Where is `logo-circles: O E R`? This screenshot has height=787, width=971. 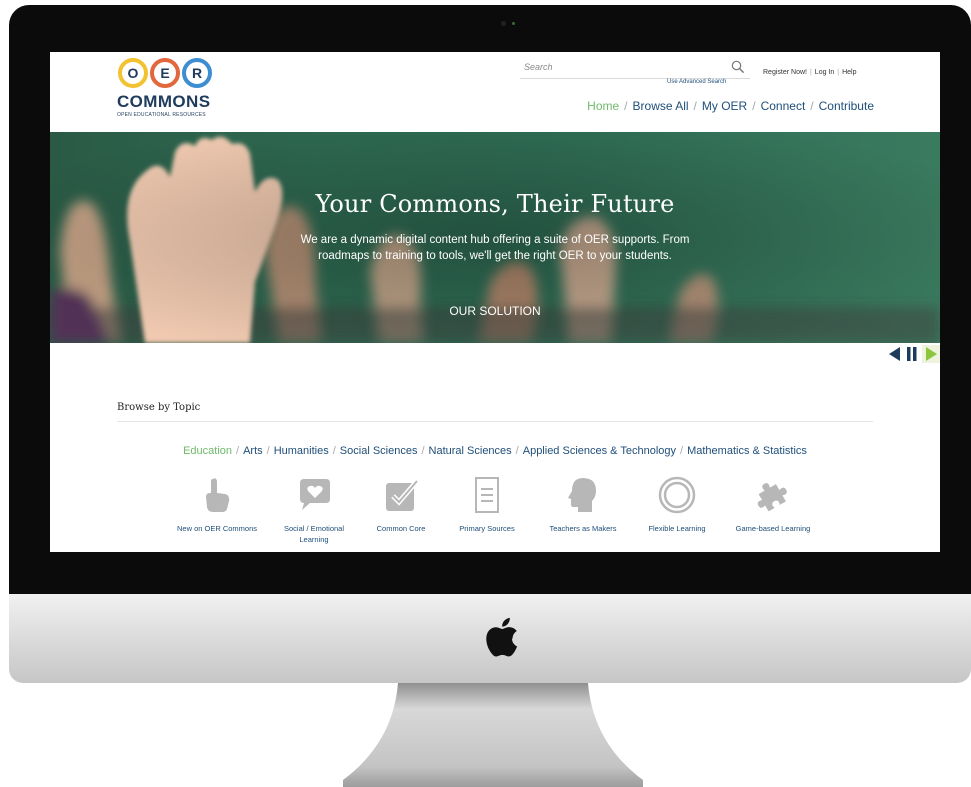 logo-circles: O E R is located at coordinates (165, 73).